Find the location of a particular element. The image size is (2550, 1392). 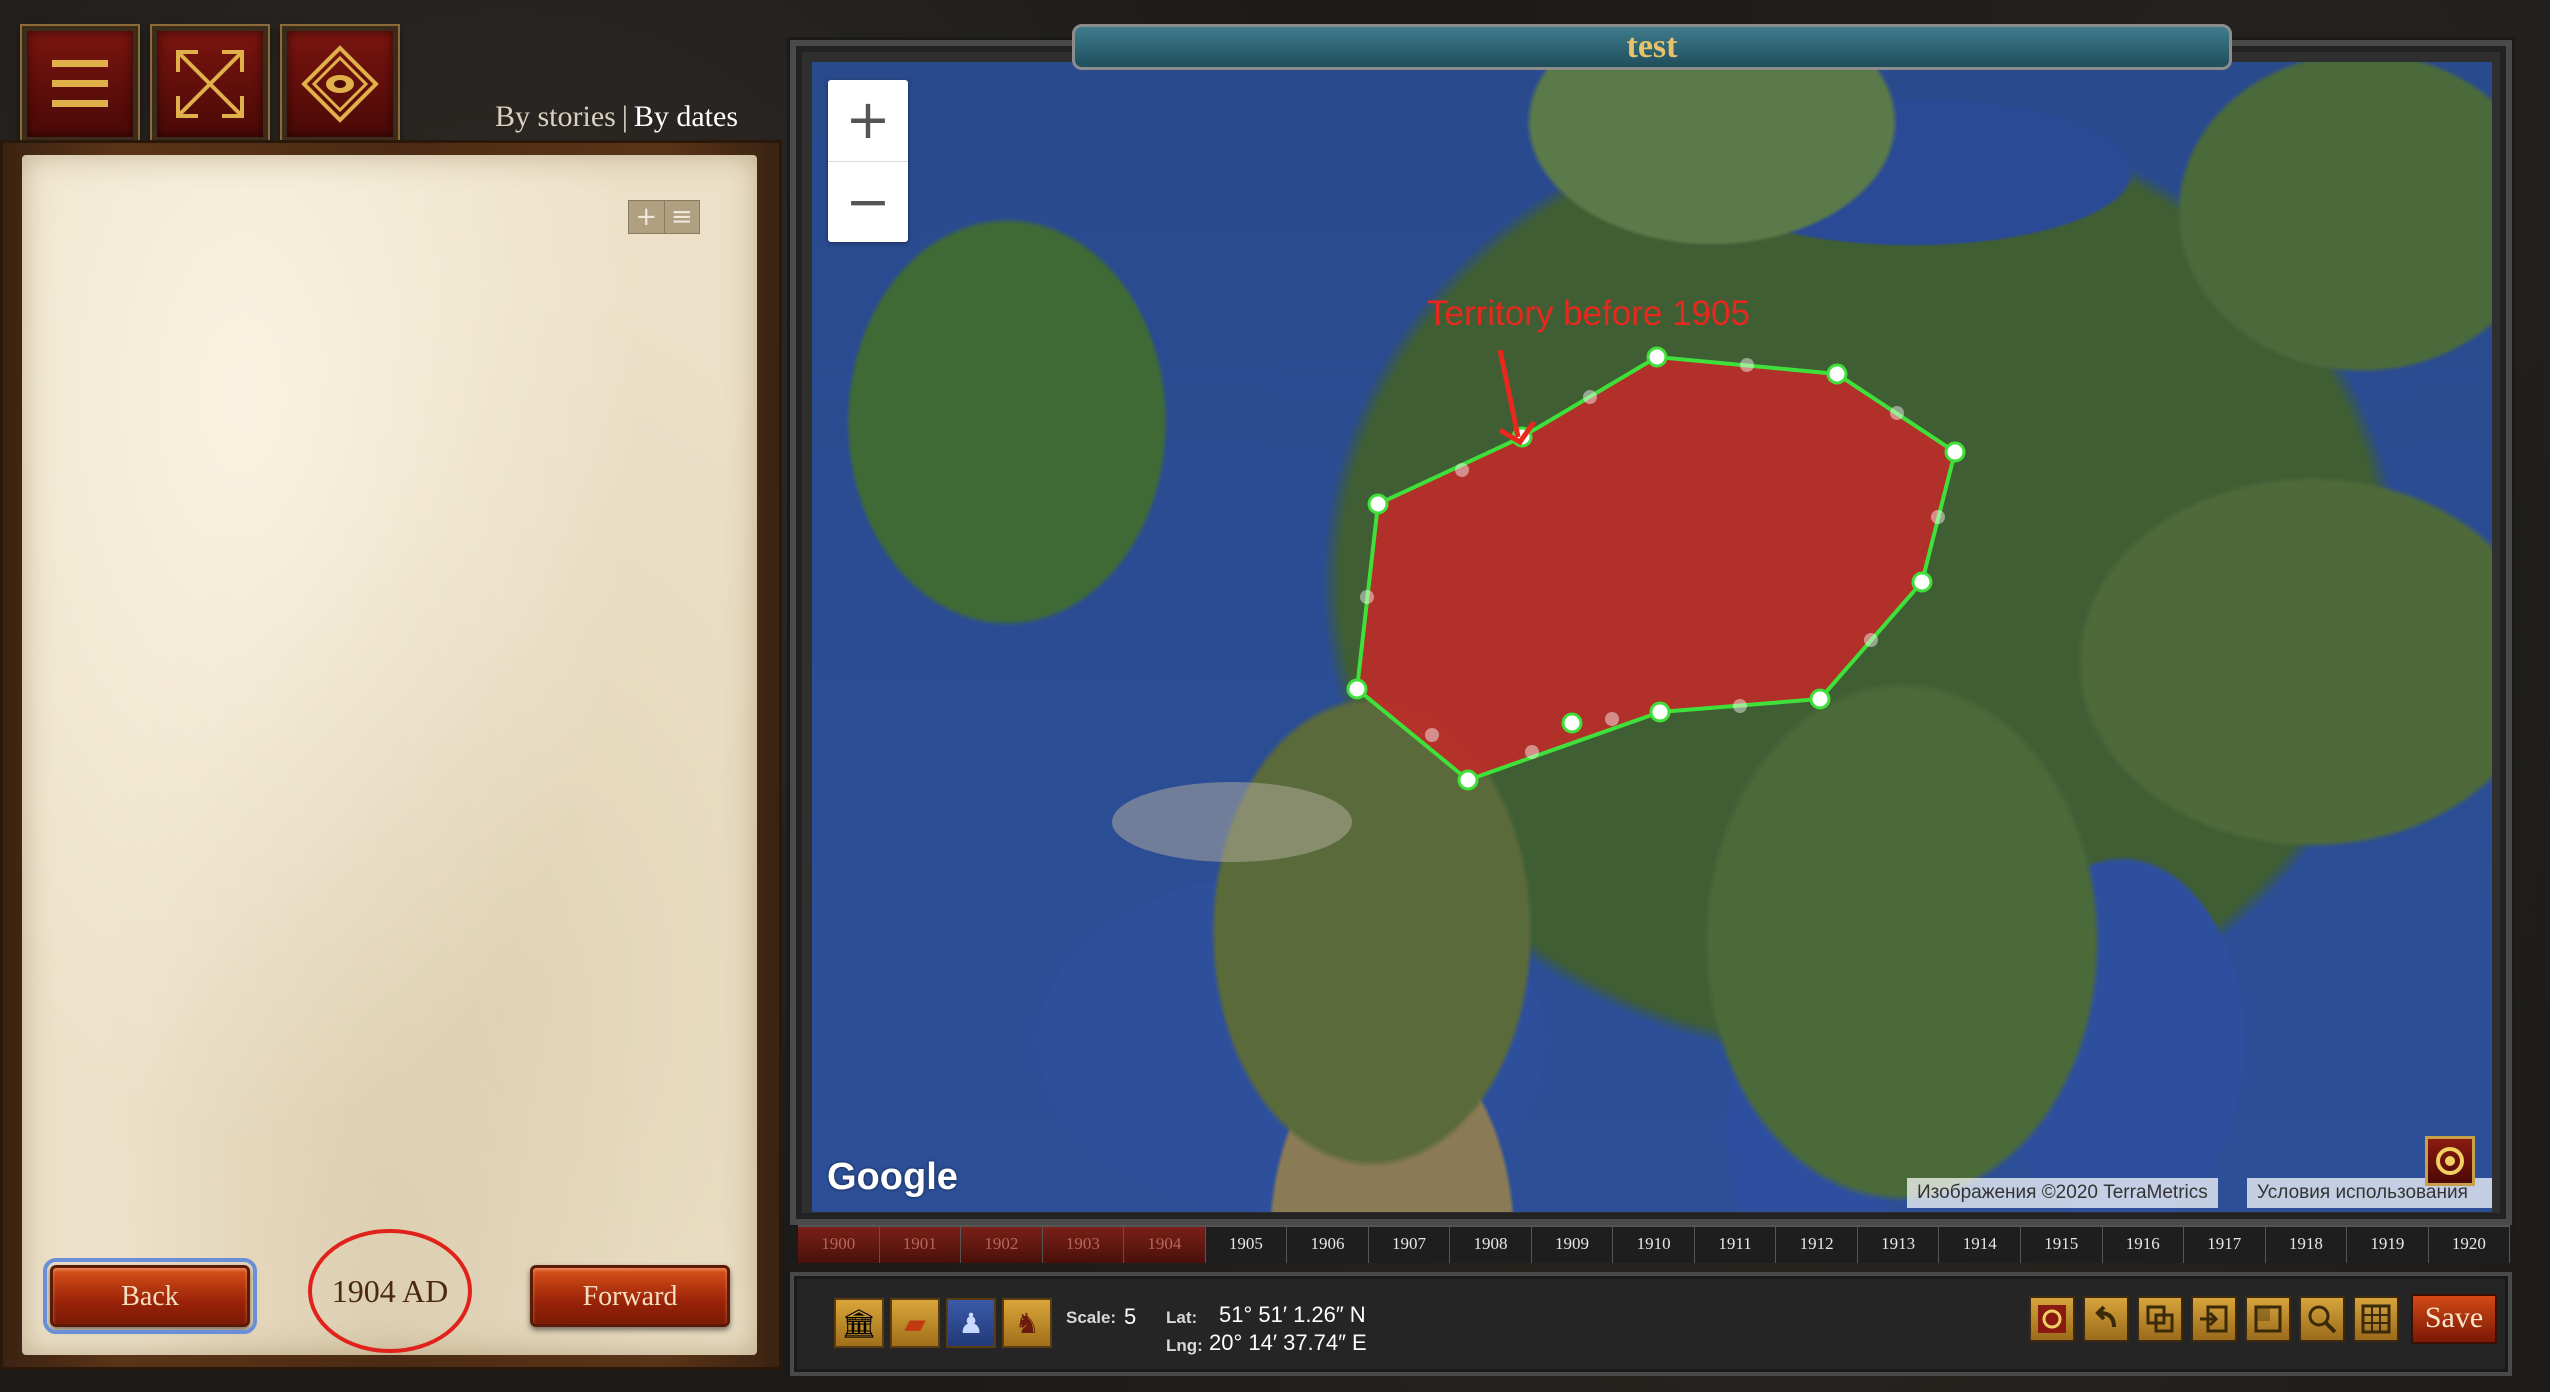

grid-button is located at coordinates (2376, 1319).